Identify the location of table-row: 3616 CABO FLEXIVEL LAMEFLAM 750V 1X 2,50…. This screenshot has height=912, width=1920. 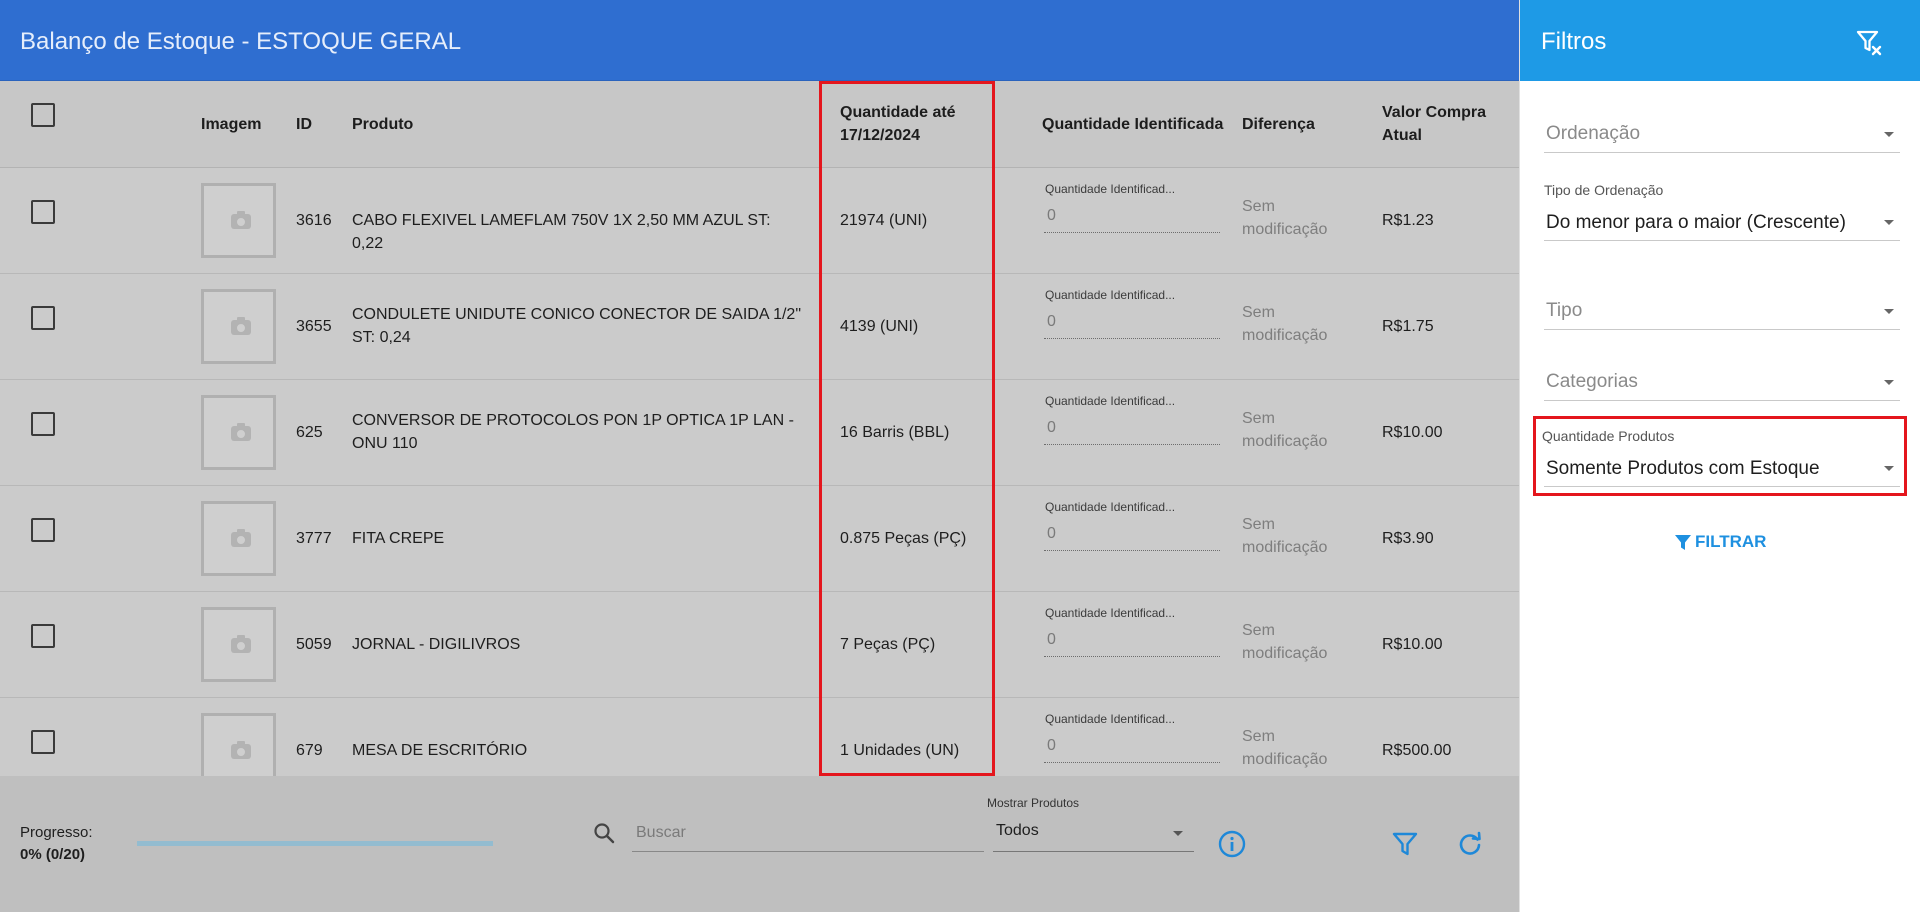
(759, 221).